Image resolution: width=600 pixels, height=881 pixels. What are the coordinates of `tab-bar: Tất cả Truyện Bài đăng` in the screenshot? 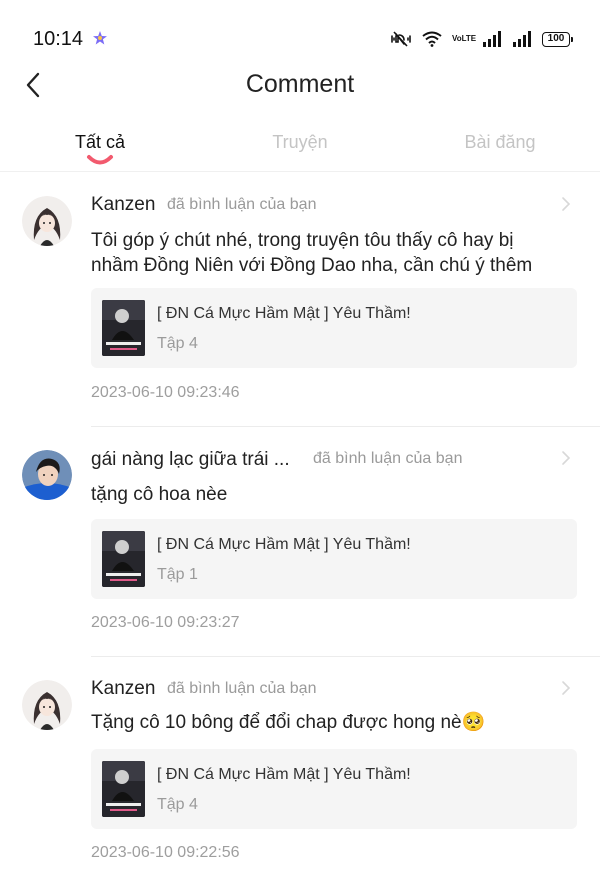 It's located at (300, 146).